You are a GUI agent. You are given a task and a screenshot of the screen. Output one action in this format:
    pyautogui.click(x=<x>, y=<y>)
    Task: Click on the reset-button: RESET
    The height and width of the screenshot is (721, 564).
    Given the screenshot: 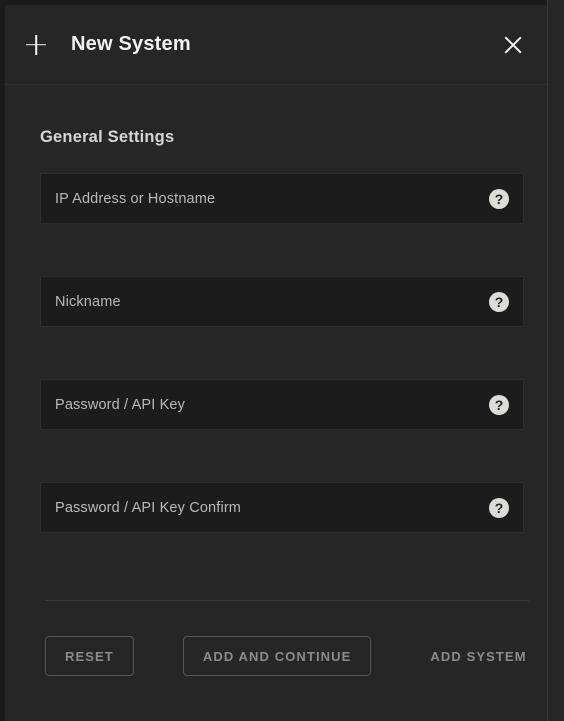 What is the action you would take?
    pyautogui.click(x=89, y=656)
    